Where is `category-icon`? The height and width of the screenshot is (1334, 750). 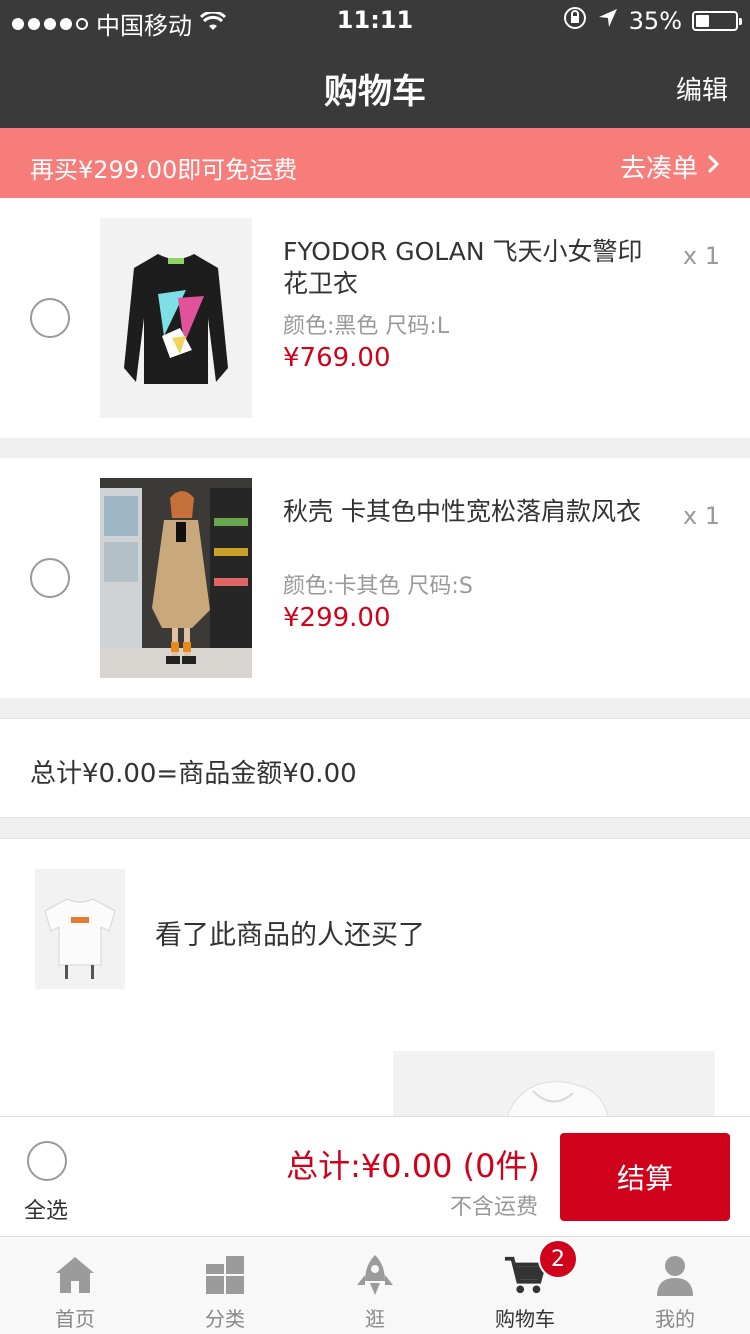 category-icon is located at coordinates (225, 1275).